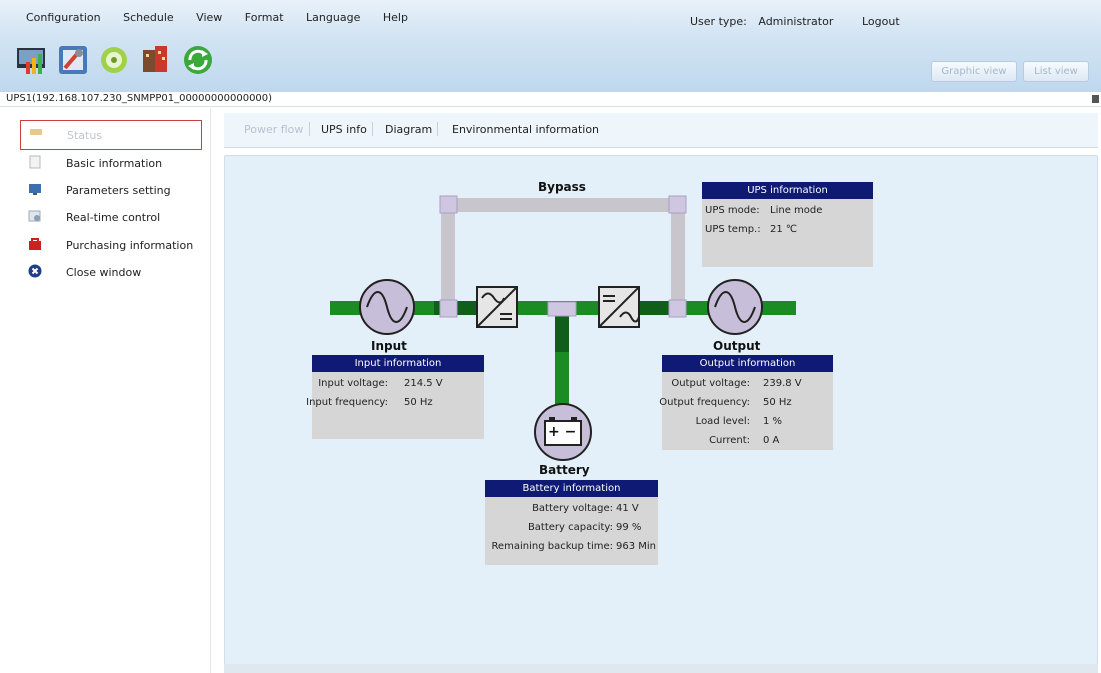 The width and height of the screenshot is (1101, 673). What do you see at coordinates (732, 210) in the screenshot?
I see `ups-mode-label: UPS mode:` at bounding box center [732, 210].